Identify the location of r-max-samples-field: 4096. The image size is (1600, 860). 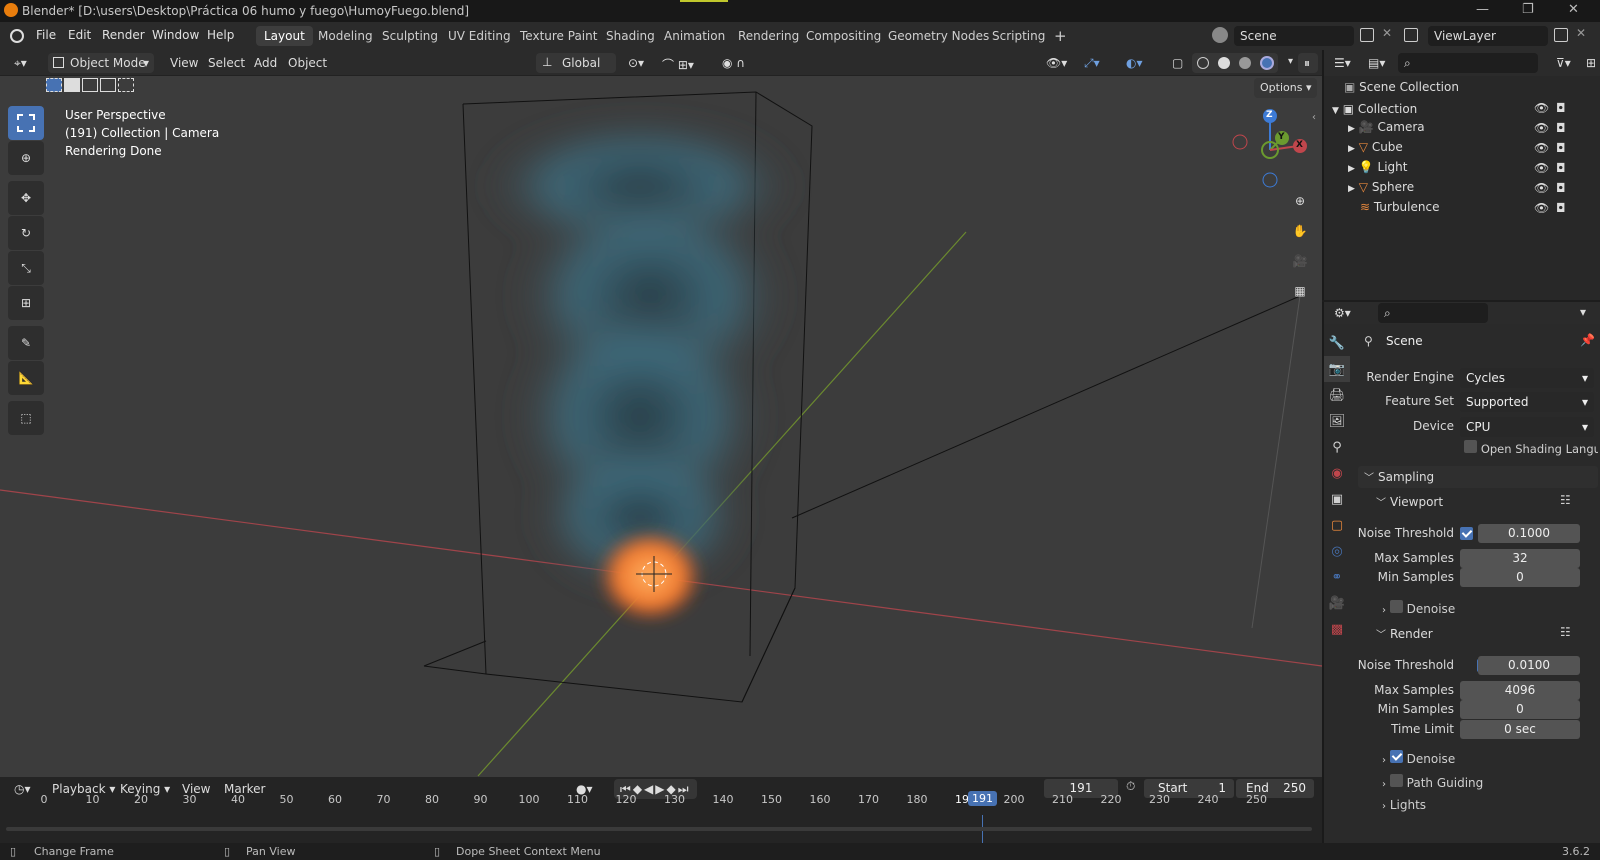
(1520, 690).